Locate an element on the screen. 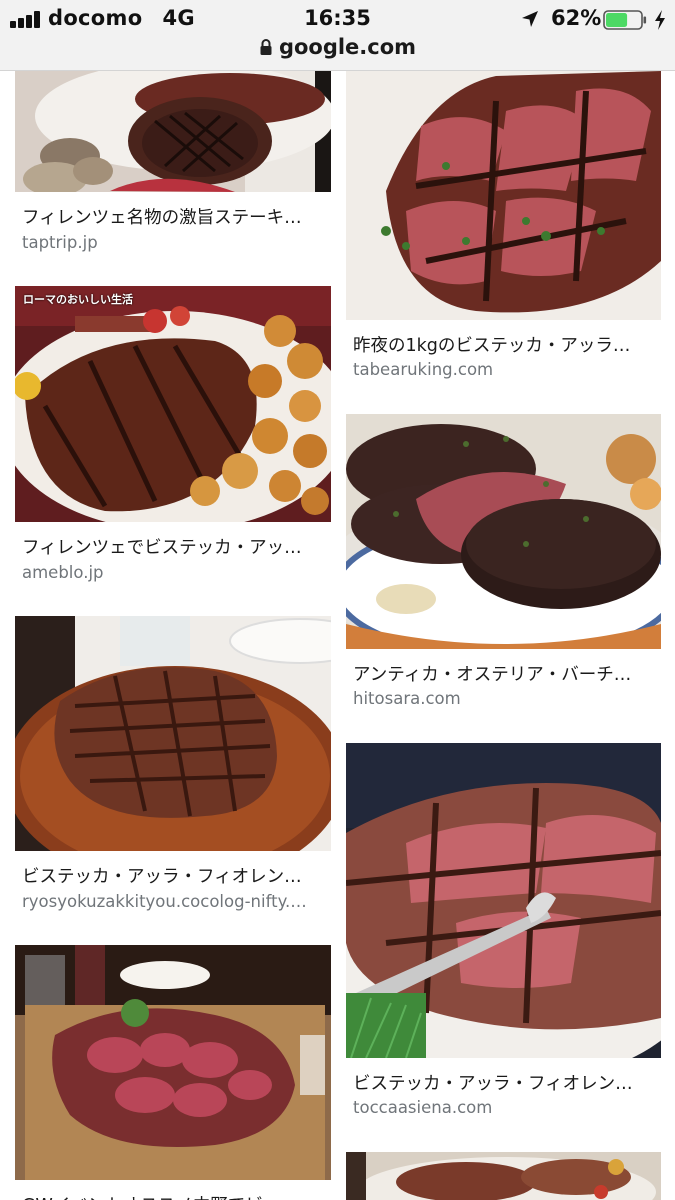 Image resolution: width=675 pixels, height=1200 pixels. image-result-card: アンティカ・オステリア・バーチ… hitosara.com is located at coordinates (504, 564).